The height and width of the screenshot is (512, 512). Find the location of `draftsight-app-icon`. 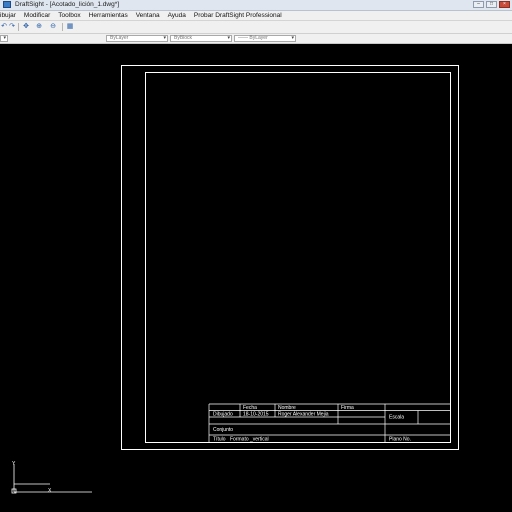

draftsight-app-icon is located at coordinates (7, 4).